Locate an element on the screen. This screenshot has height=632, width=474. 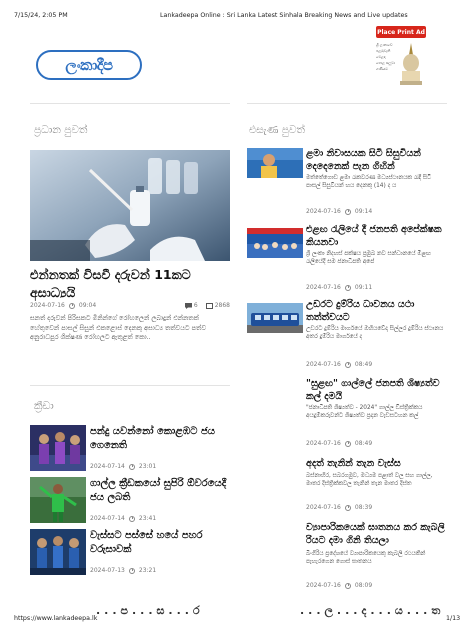
latest-news-title: එළඟ රැලියේ දී ජනපති අපේක්ෂක කියනවා is located at coordinates (376, 236).